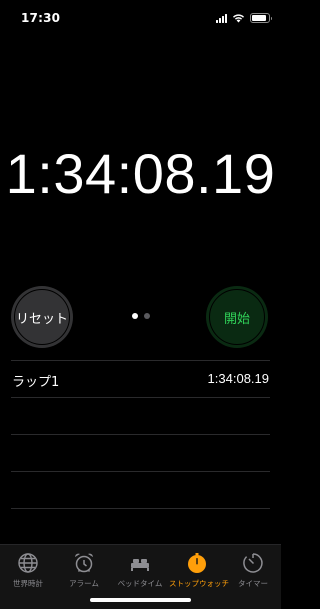  Describe the element at coordinates (141, 316) in the screenshot. I see `page-indicator` at that location.